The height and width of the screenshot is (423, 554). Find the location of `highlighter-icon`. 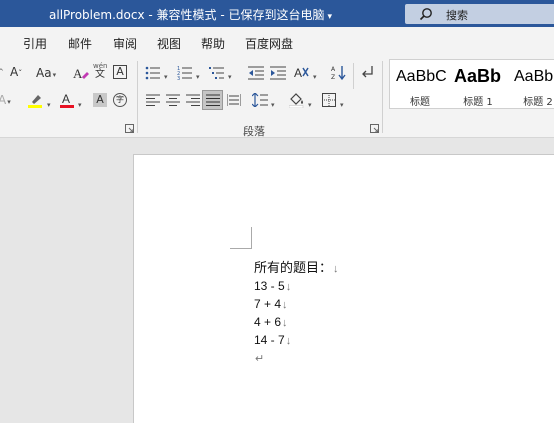

highlighter-icon is located at coordinates (35, 101).